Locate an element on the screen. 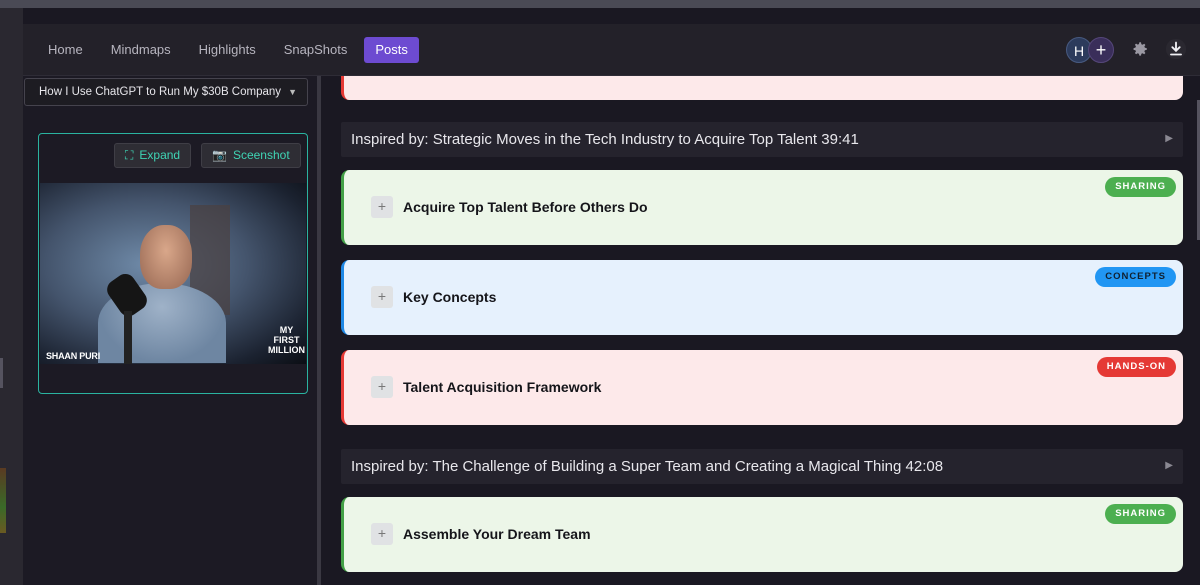  video-frame: SHAAN PURI MY FIRST MILLION is located at coordinates (173, 273).